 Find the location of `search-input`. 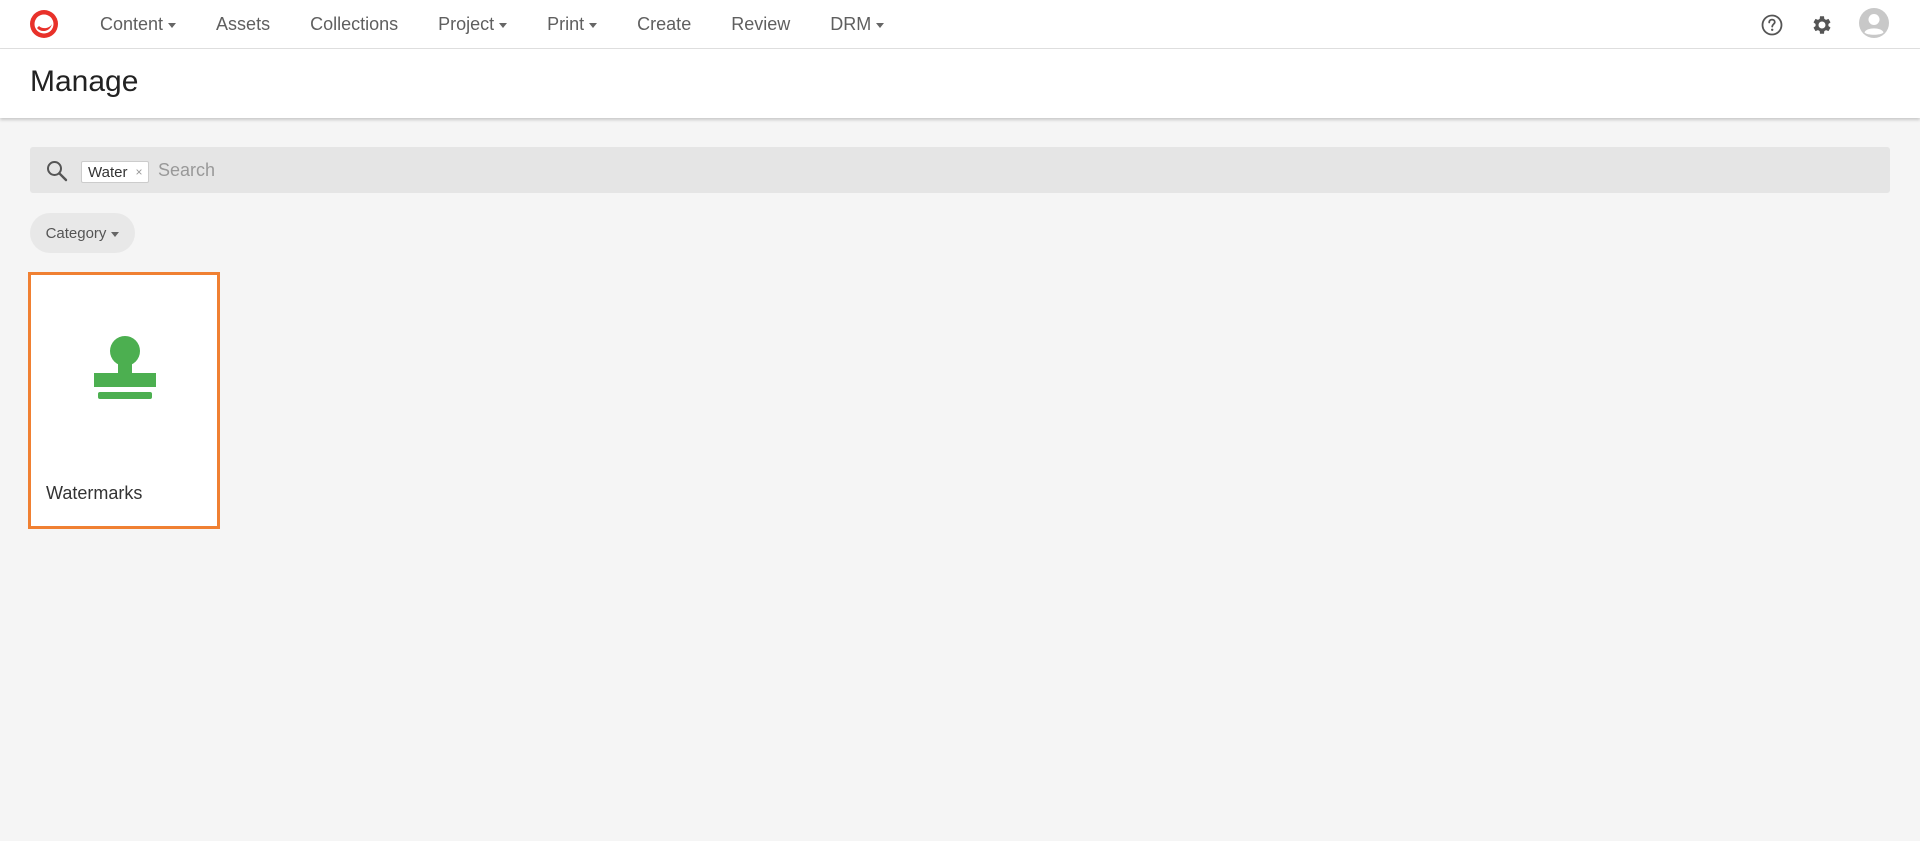

search-input is located at coordinates (1008, 170).